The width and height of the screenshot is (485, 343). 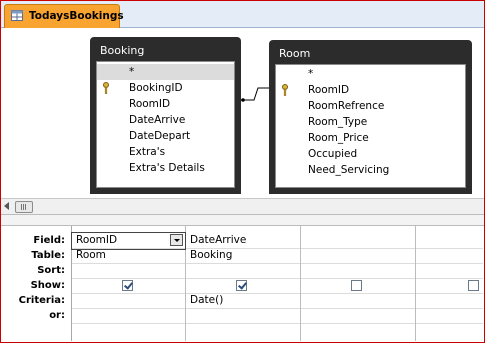 What do you see at coordinates (370, 138) in the screenshot?
I see `field-item: Room_Price` at bounding box center [370, 138].